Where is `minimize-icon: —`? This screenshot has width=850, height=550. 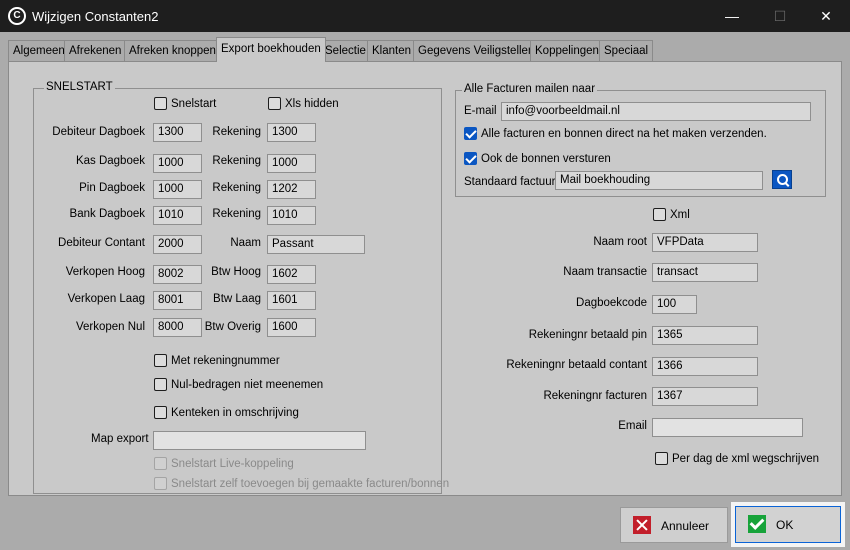
minimize-icon: — is located at coordinates (732, 16).